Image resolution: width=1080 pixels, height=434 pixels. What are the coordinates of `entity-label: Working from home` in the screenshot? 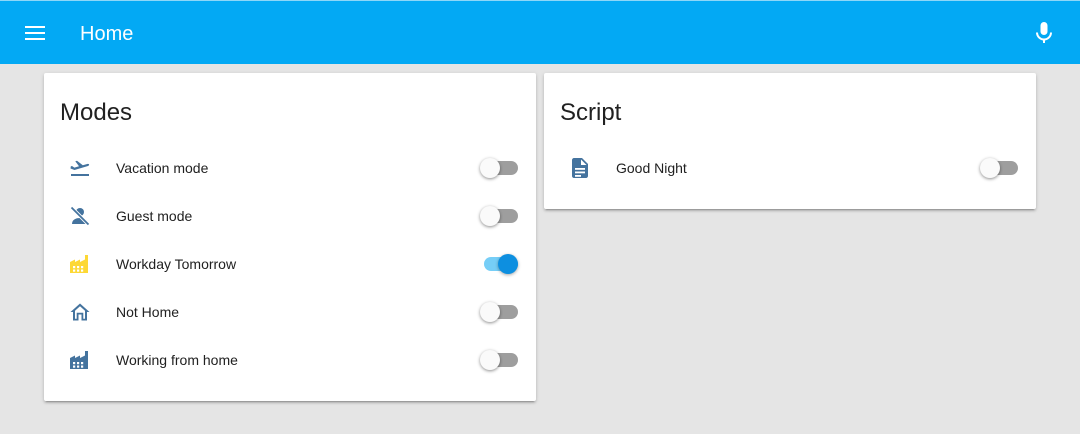 It's located at (177, 360).